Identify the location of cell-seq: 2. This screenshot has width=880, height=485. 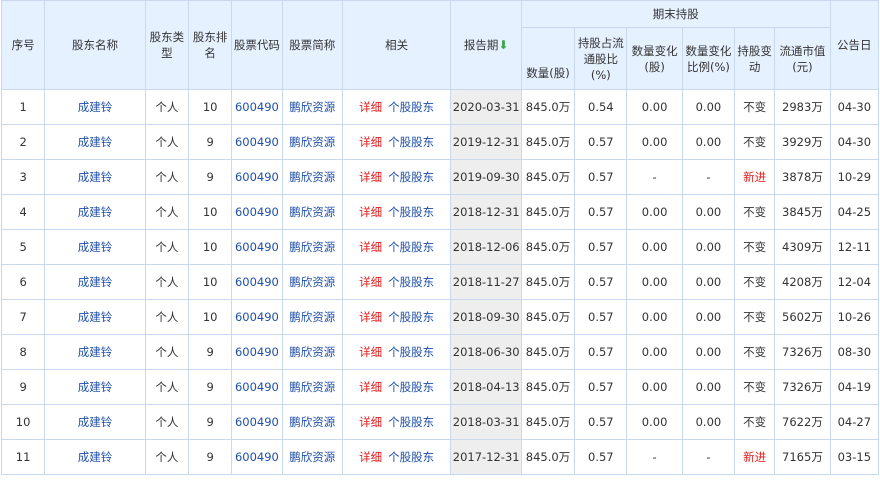
(23, 142).